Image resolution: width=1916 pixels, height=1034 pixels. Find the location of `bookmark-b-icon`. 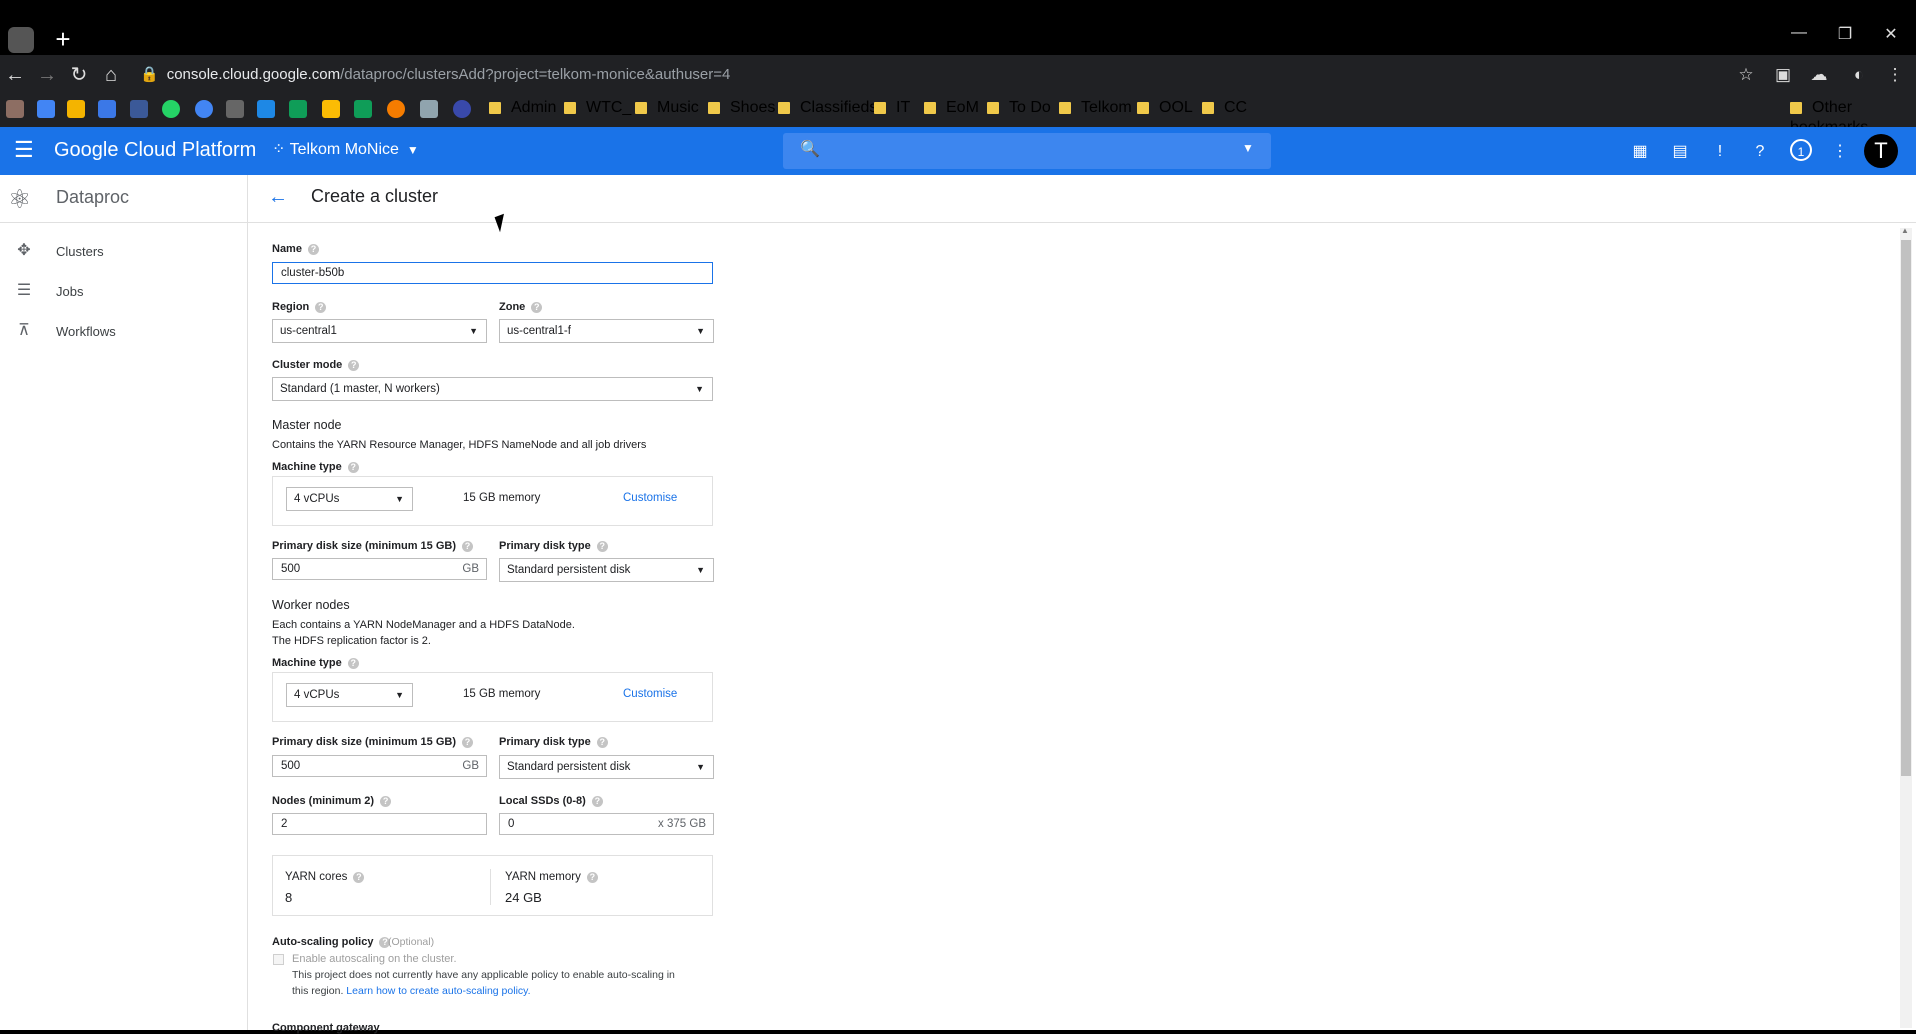

bookmark-b-icon is located at coordinates (107, 109).